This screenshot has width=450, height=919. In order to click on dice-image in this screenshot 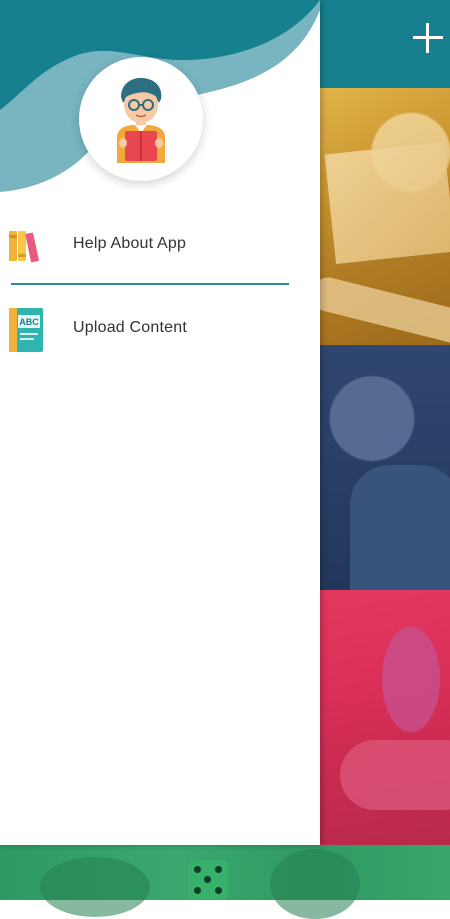, I will do `click(208, 880)`.